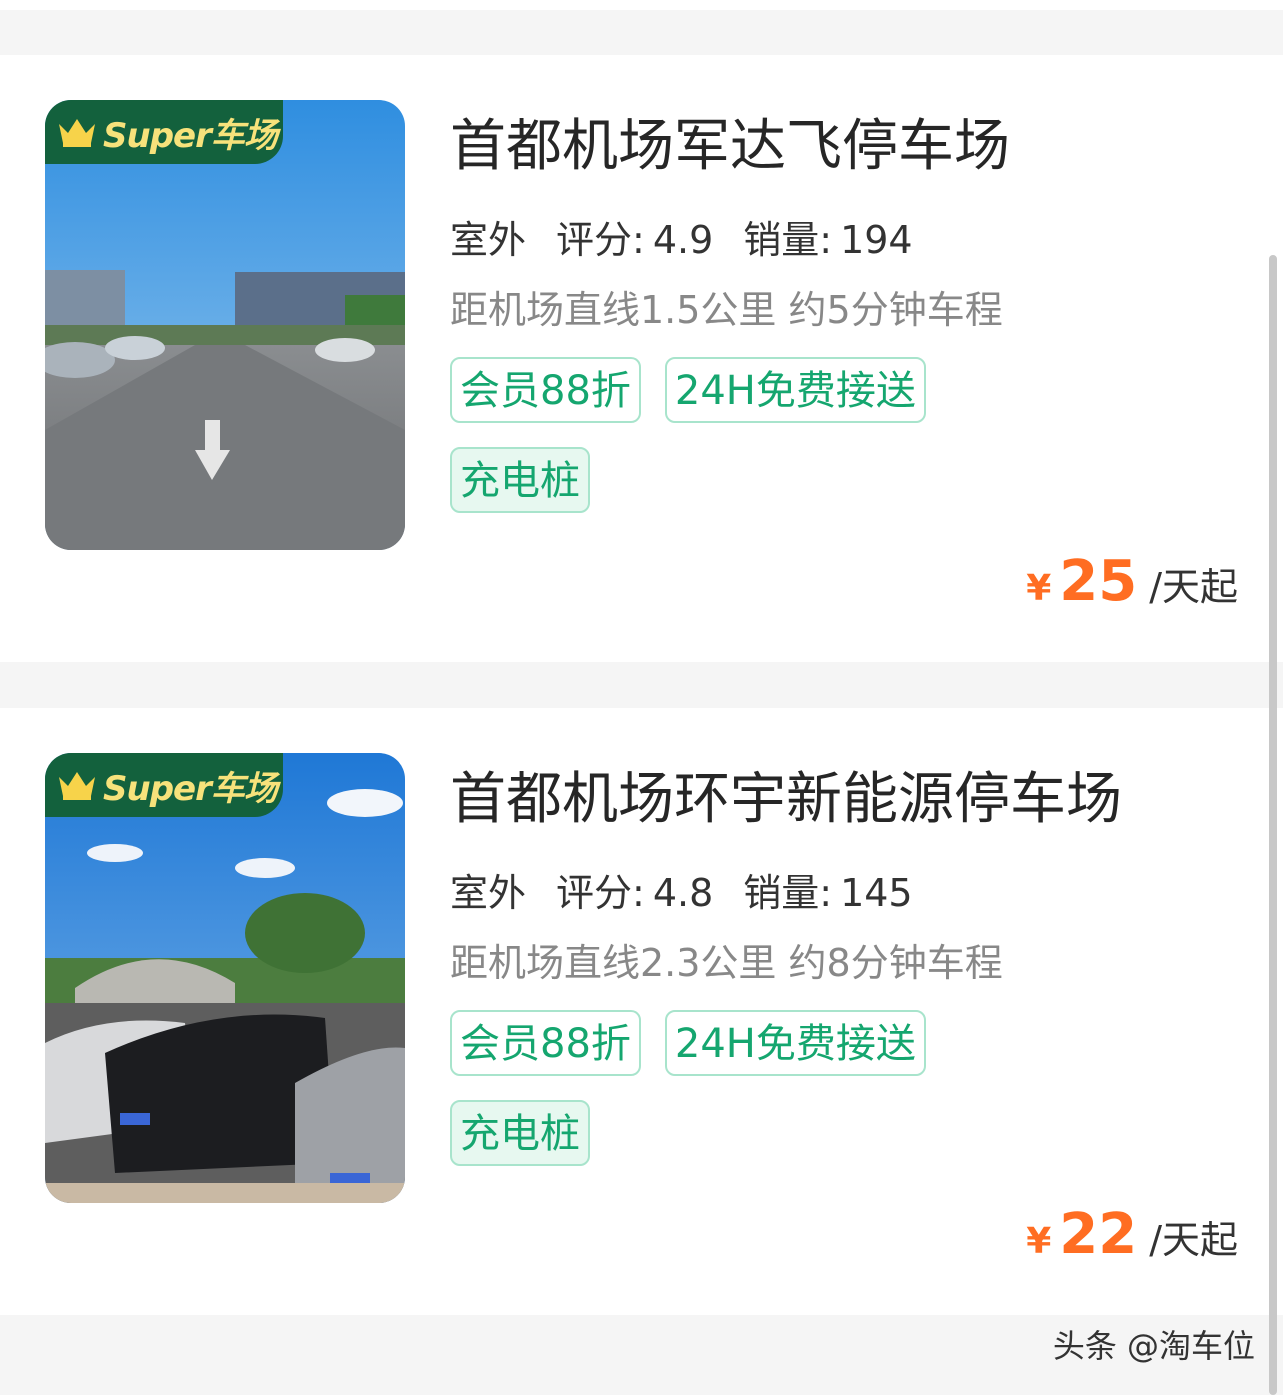 Image resolution: width=1283 pixels, height=1395 pixels. I want to click on rating-value: 4.9, so click(683, 240).